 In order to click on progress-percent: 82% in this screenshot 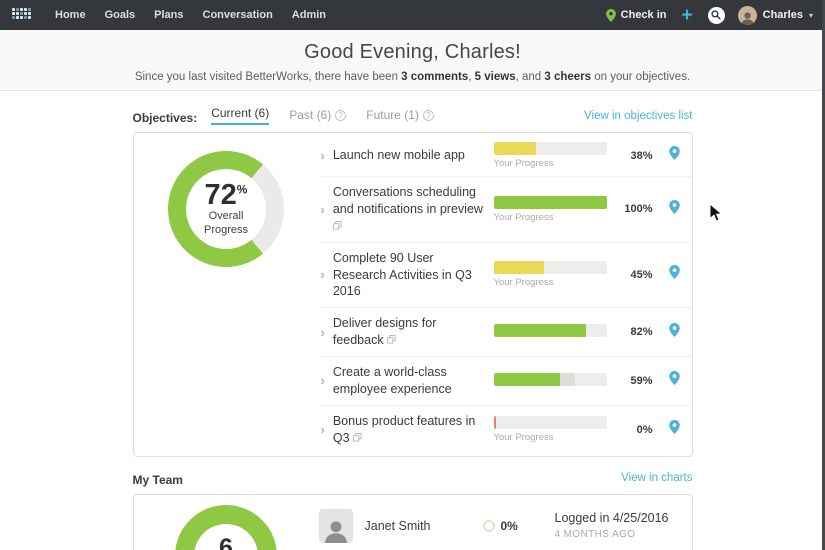, I will do `click(641, 332)`.